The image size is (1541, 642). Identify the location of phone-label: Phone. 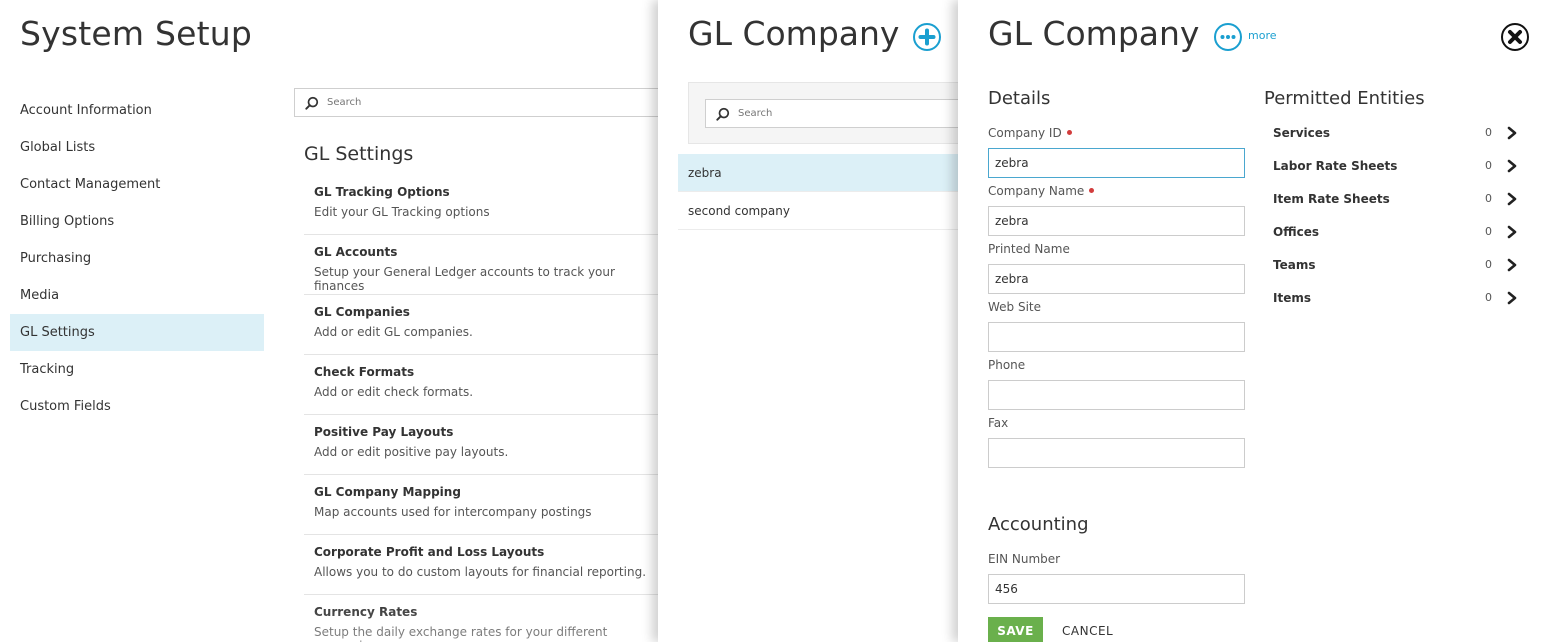
(1007, 365).